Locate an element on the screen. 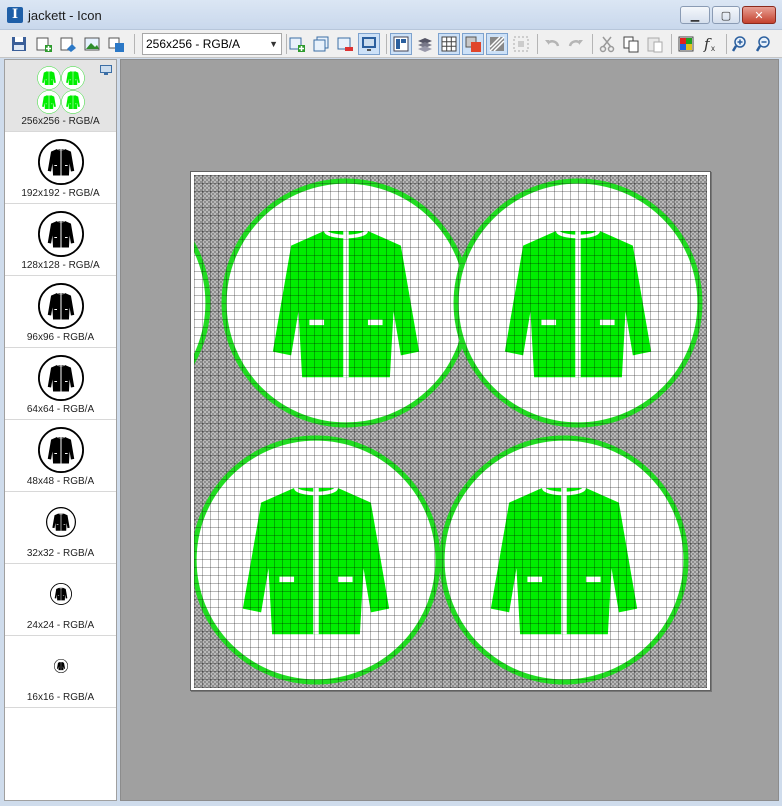  layout-icon is located at coordinates (401, 44).